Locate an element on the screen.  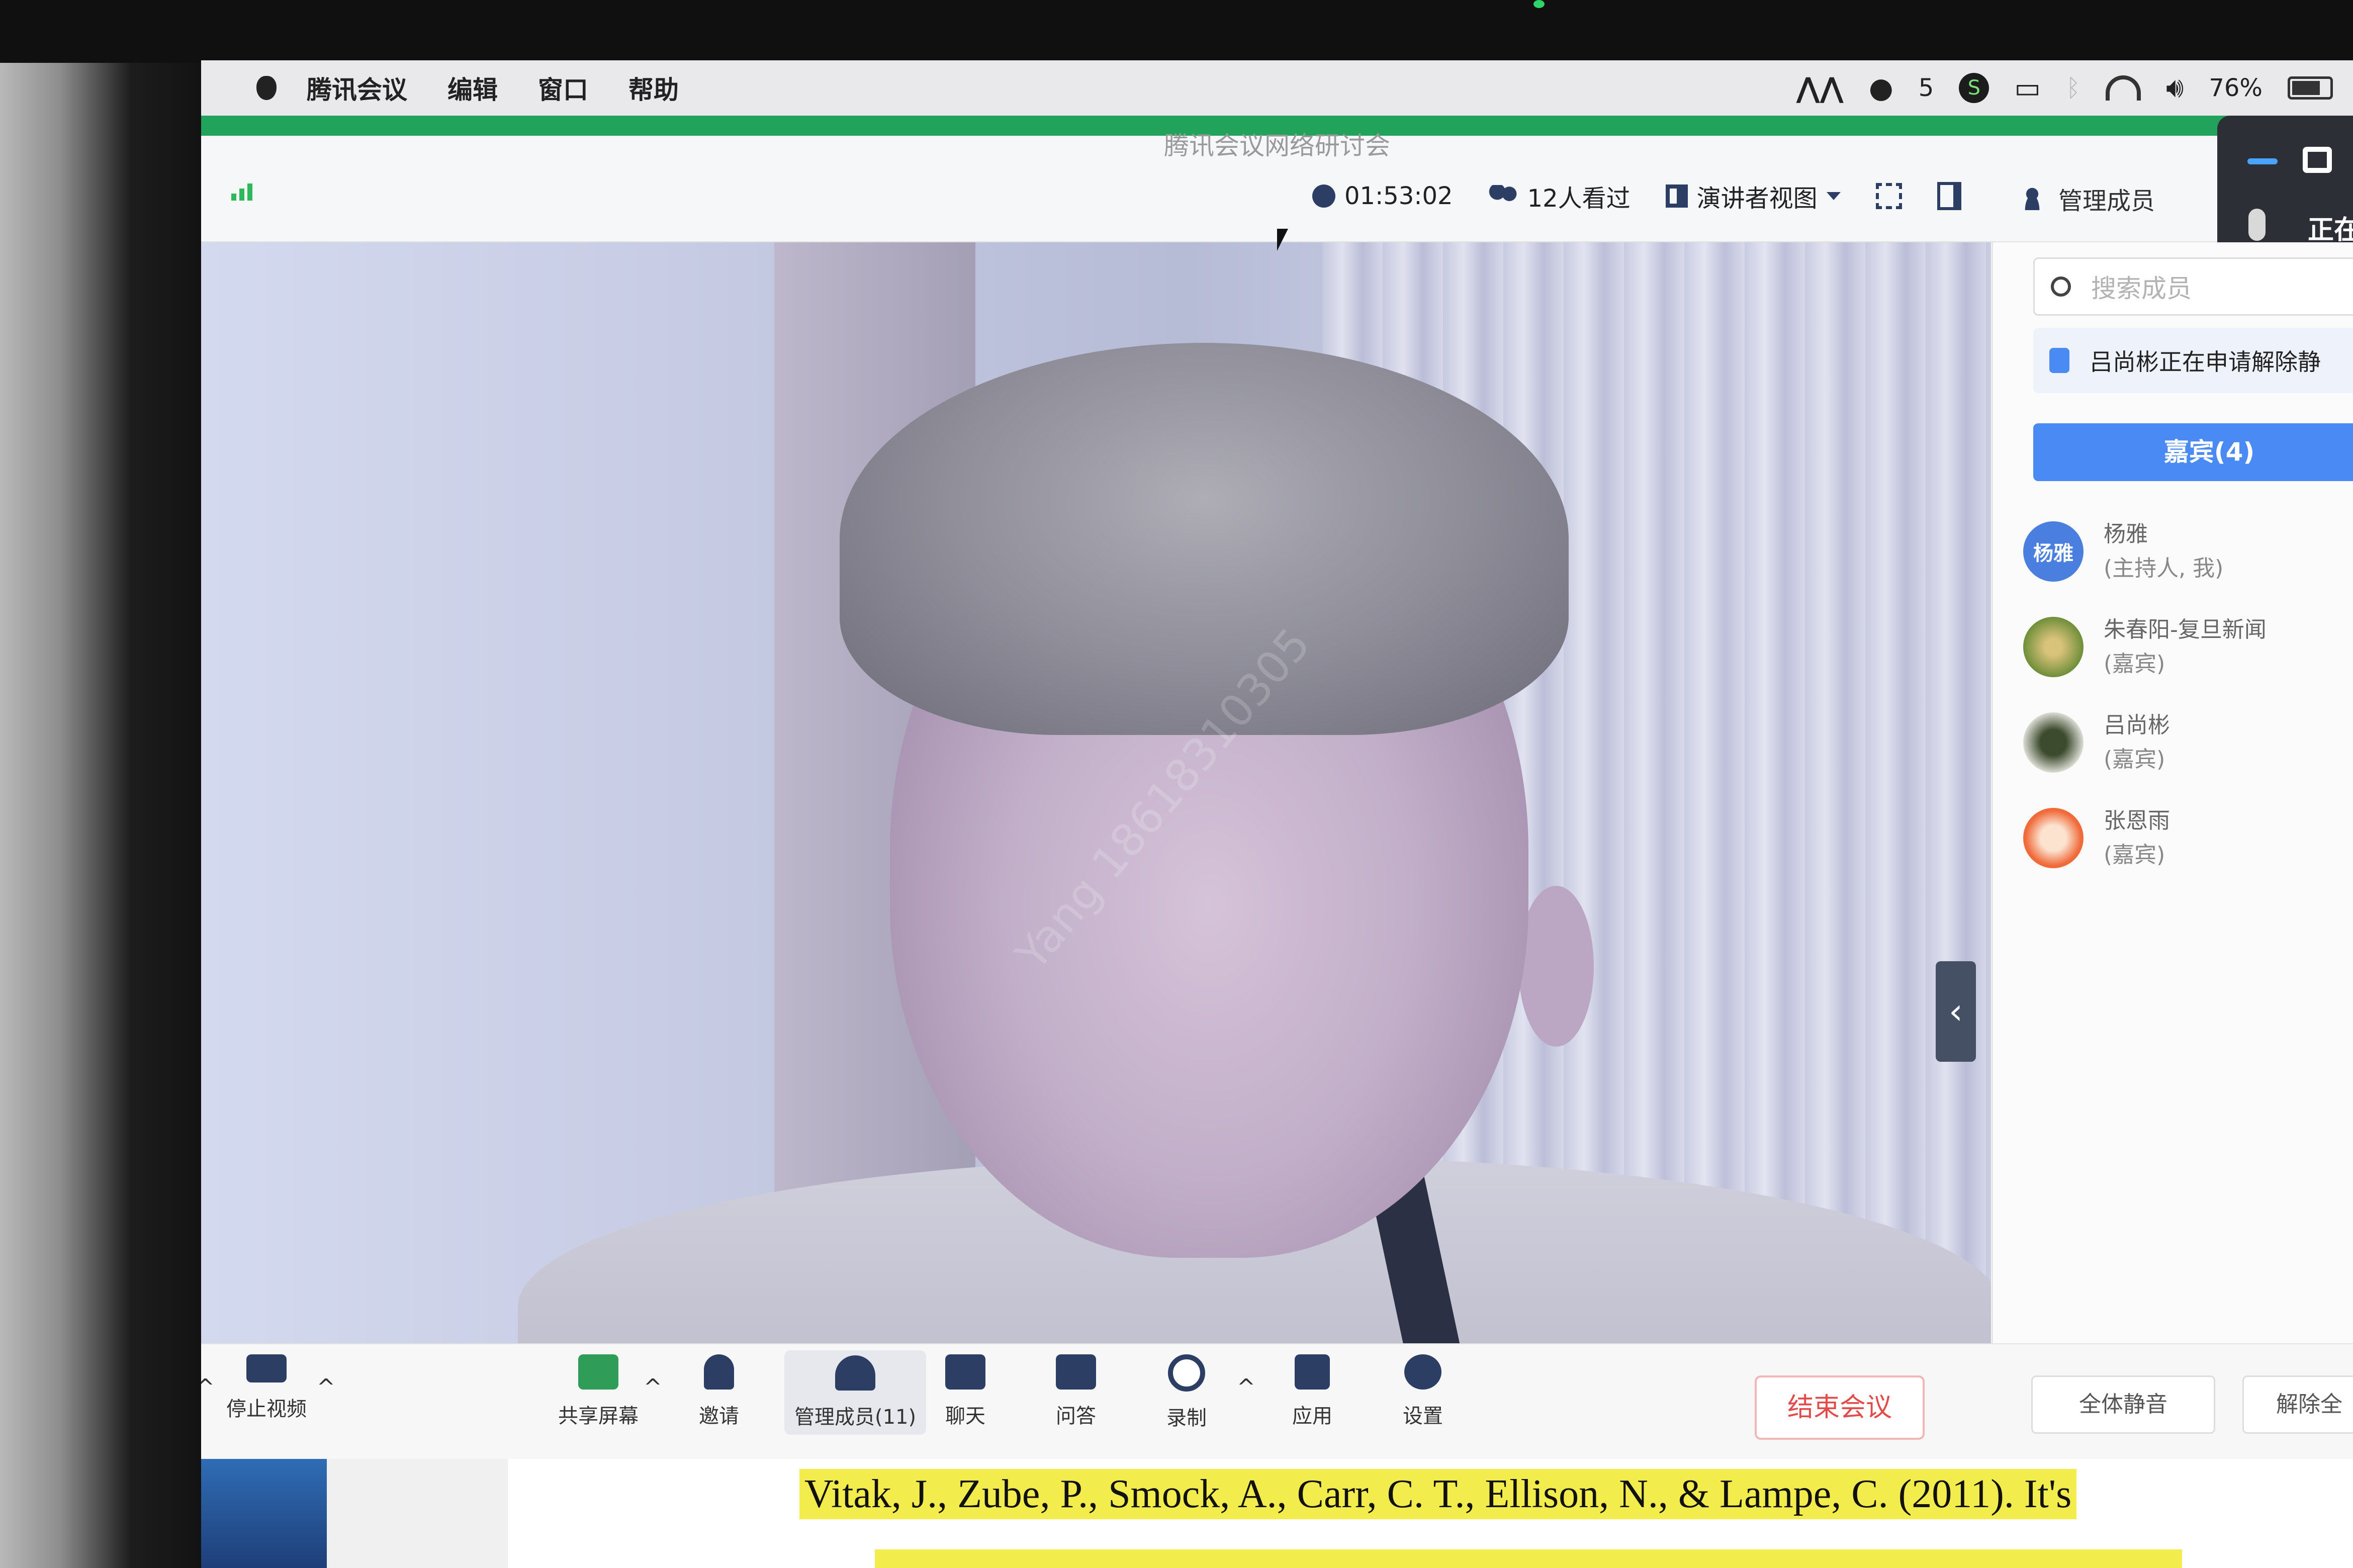
document-margin is located at coordinates (417, 1513).